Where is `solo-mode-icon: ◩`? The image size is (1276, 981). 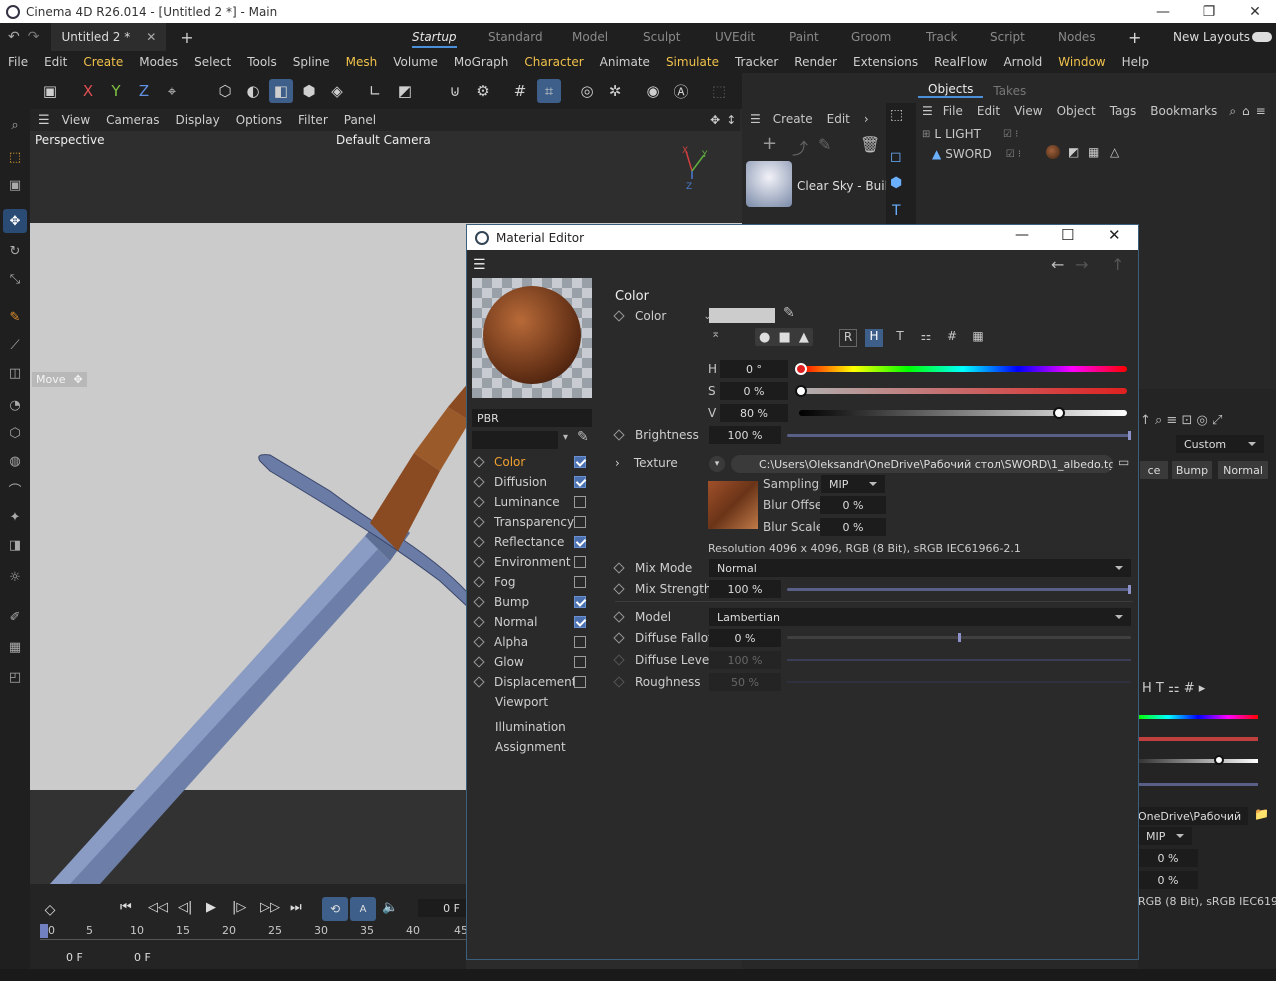
solo-mode-icon: ◩ is located at coordinates (405, 91).